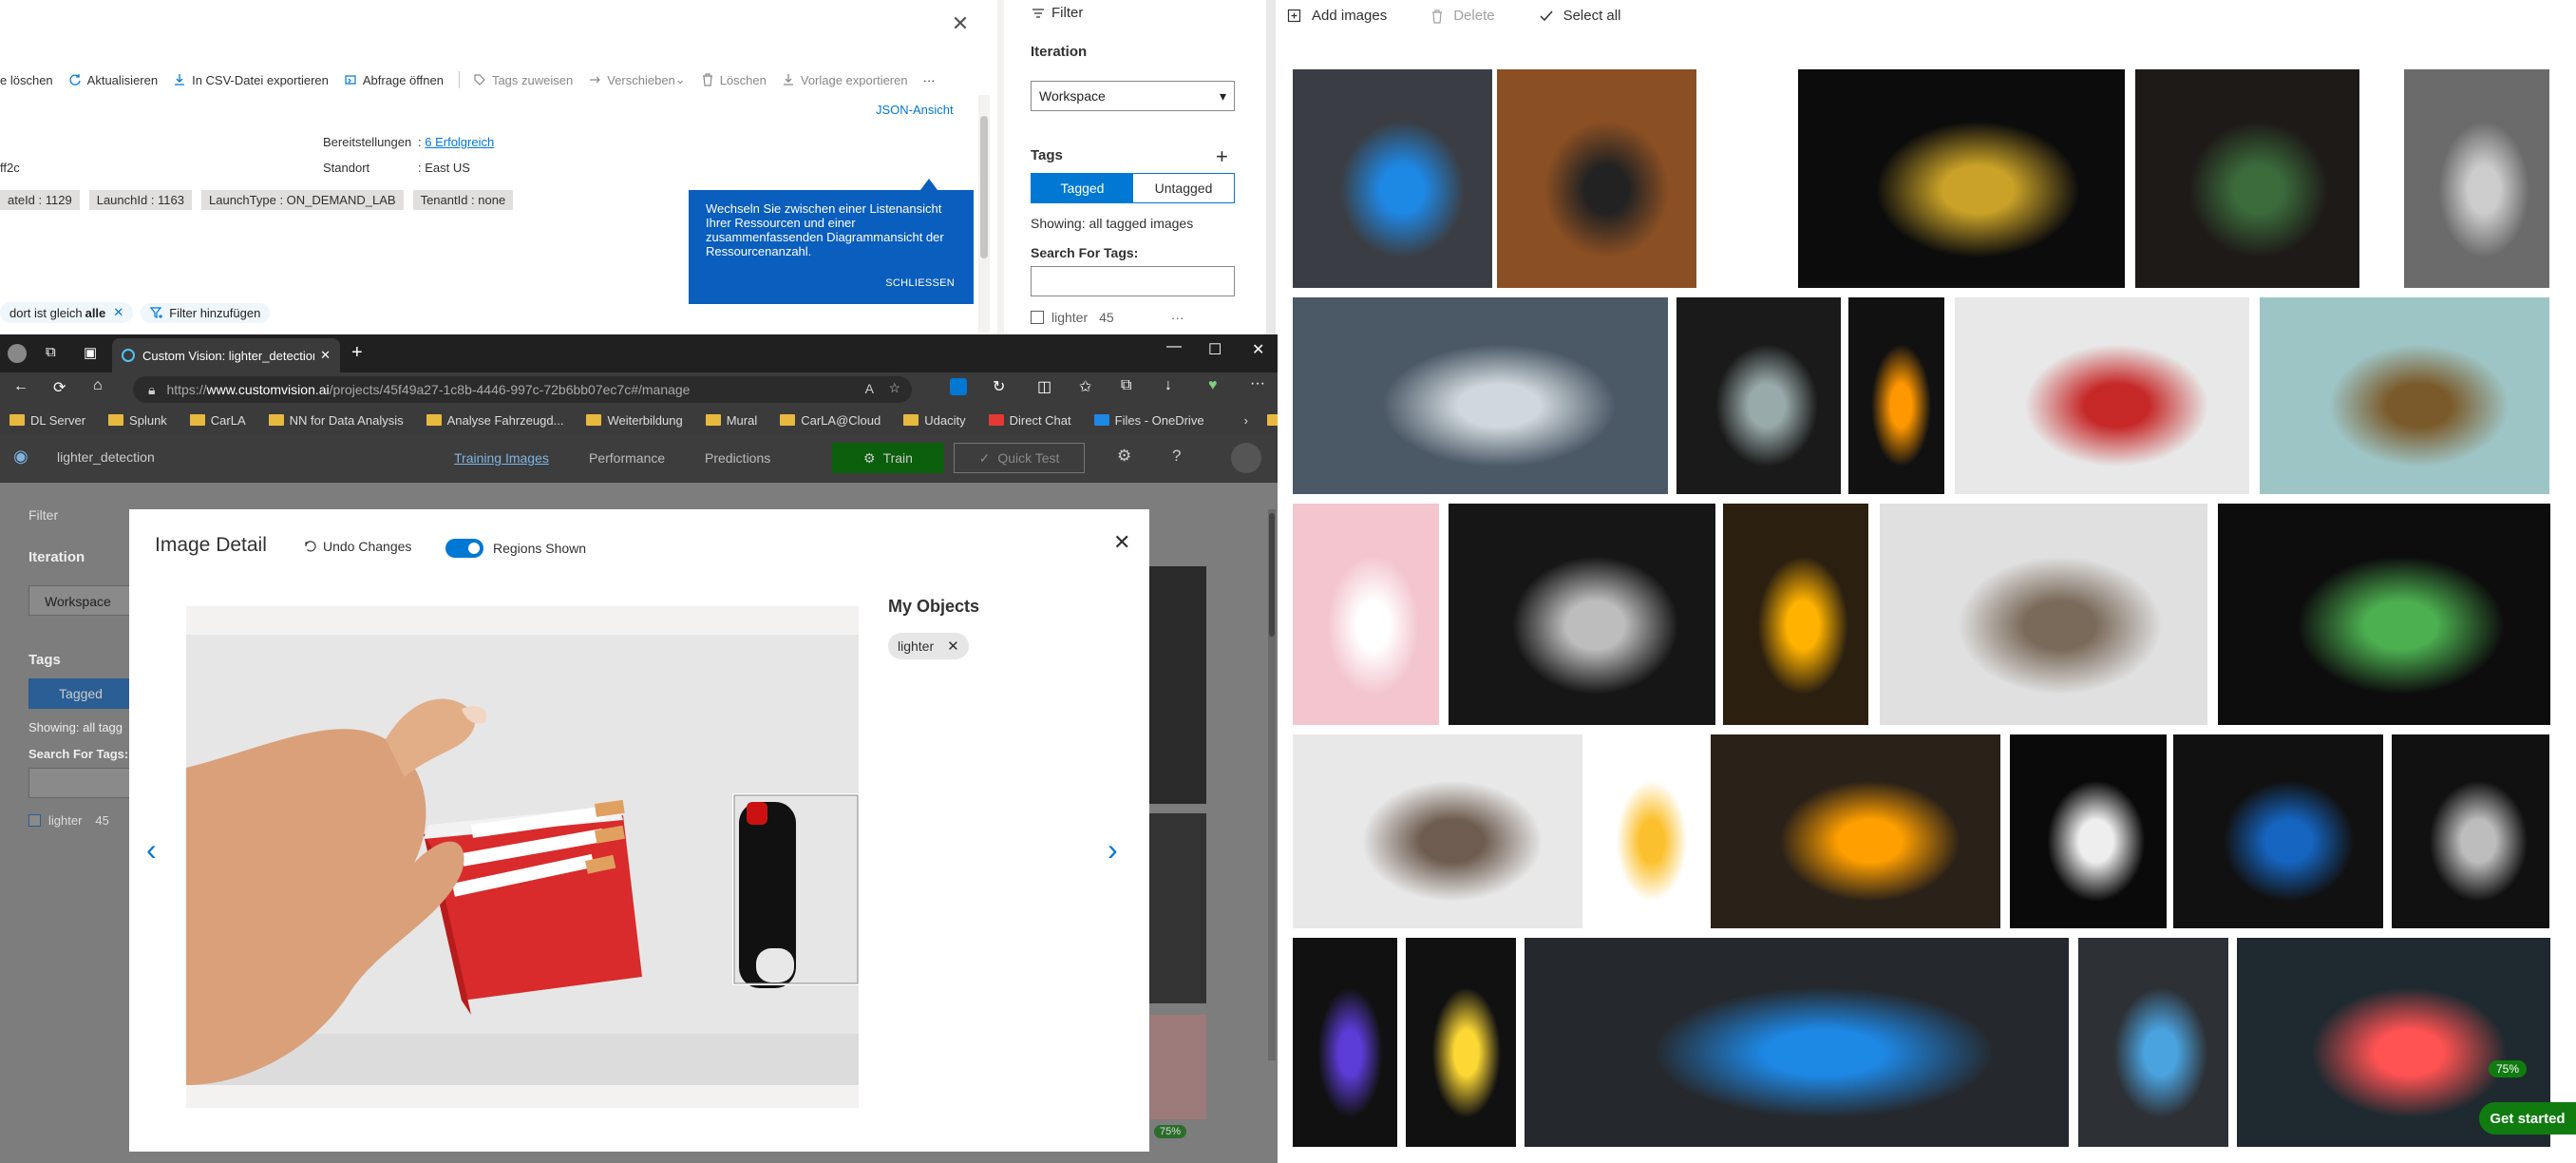  I want to click on undo-changes-button: Undo Changes, so click(357, 546).